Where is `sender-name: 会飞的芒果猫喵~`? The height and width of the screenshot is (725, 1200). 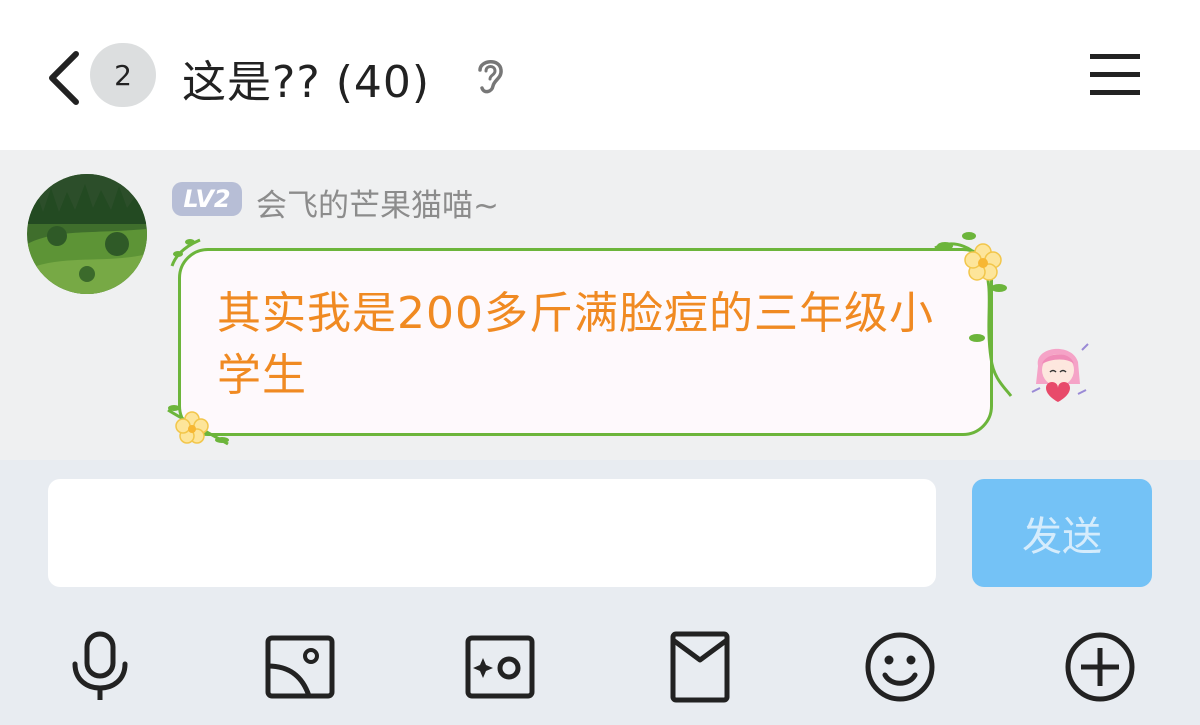 sender-name: 会飞的芒果猫喵~ is located at coordinates (377, 202).